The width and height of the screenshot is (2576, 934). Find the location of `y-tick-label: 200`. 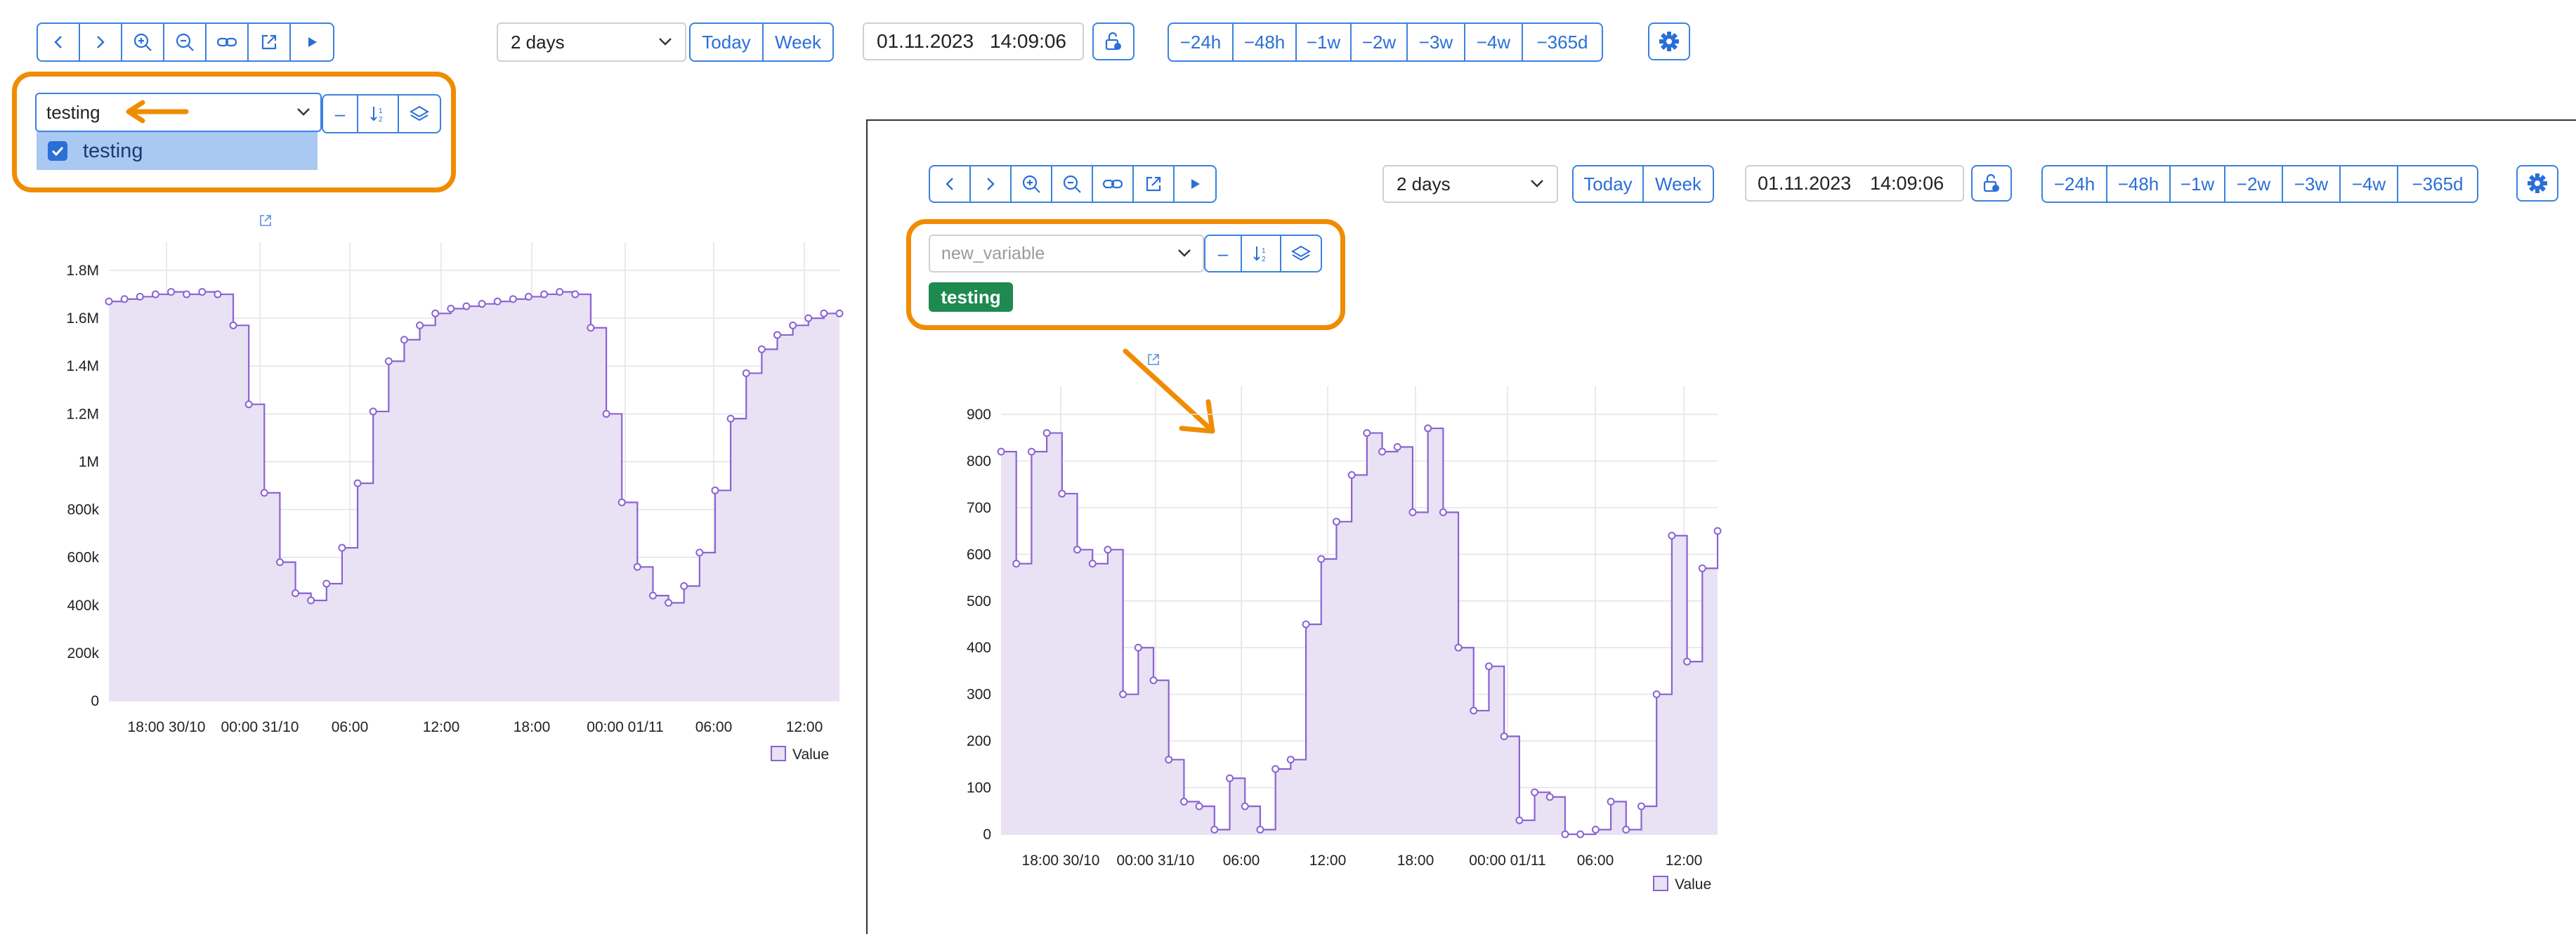

y-tick-label: 200 is located at coordinates (979, 741).